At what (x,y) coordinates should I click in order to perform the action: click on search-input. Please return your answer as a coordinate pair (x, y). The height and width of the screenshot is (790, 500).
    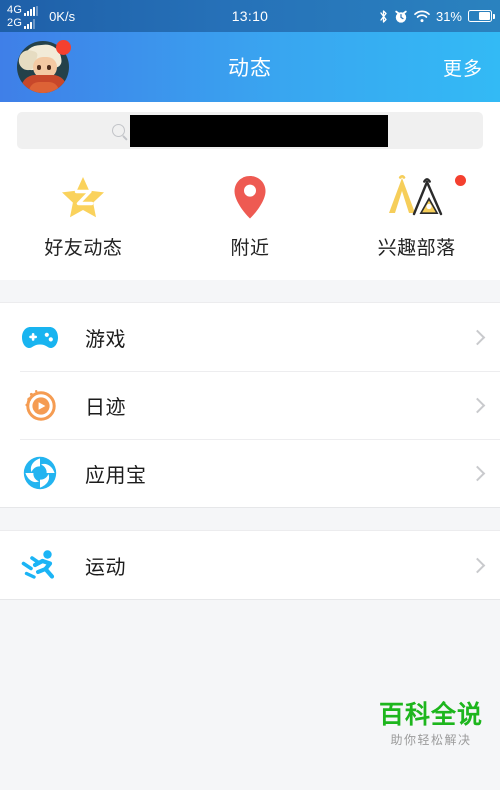
    Looking at the image, I should click on (250, 130).